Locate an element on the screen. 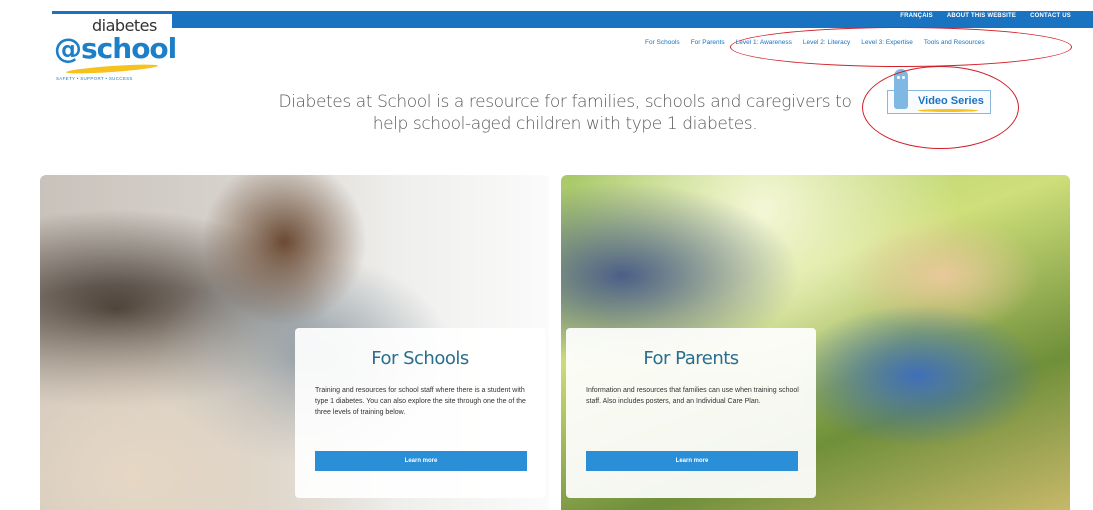  annotation-oval-nav is located at coordinates (901, 47).